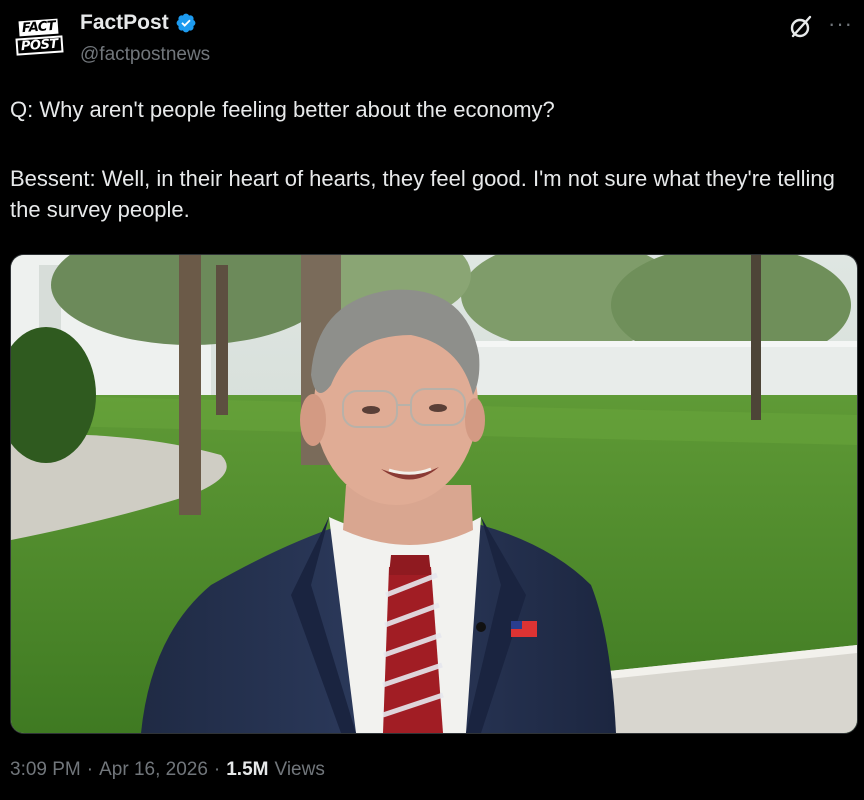 The width and height of the screenshot is (864, 800). Describe the element at coordinates (432, 40) in the screenshot. I see `post-header: FACT POST FactPost @factpostnews ···` at that location.